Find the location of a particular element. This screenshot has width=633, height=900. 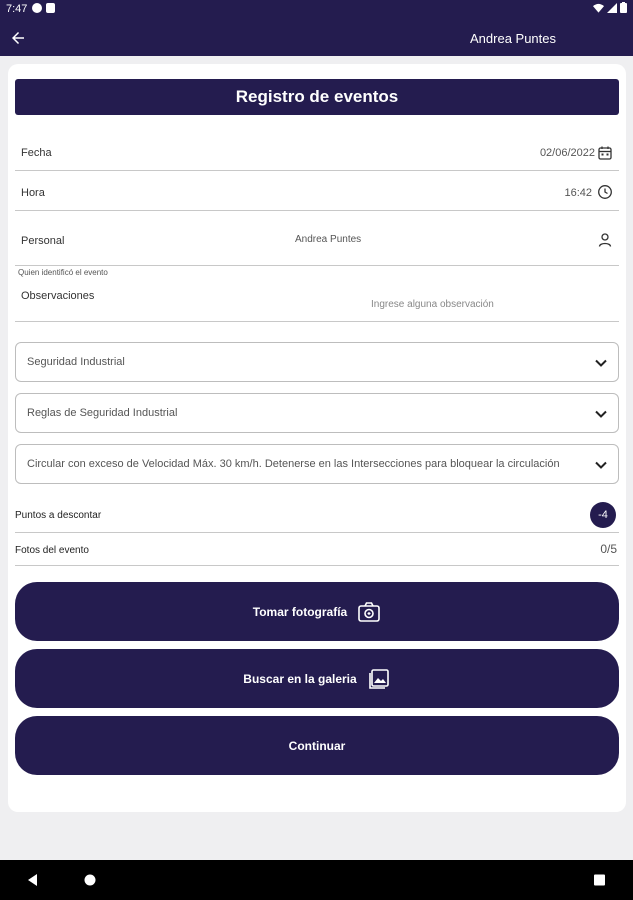

sim-icon is located at coordinates (50, 8).